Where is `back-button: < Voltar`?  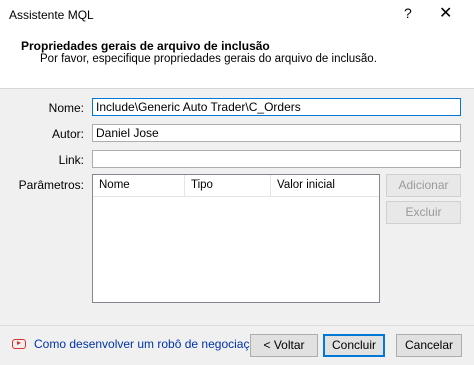 back-button: < Voltar is located at coordinates (284, 345).